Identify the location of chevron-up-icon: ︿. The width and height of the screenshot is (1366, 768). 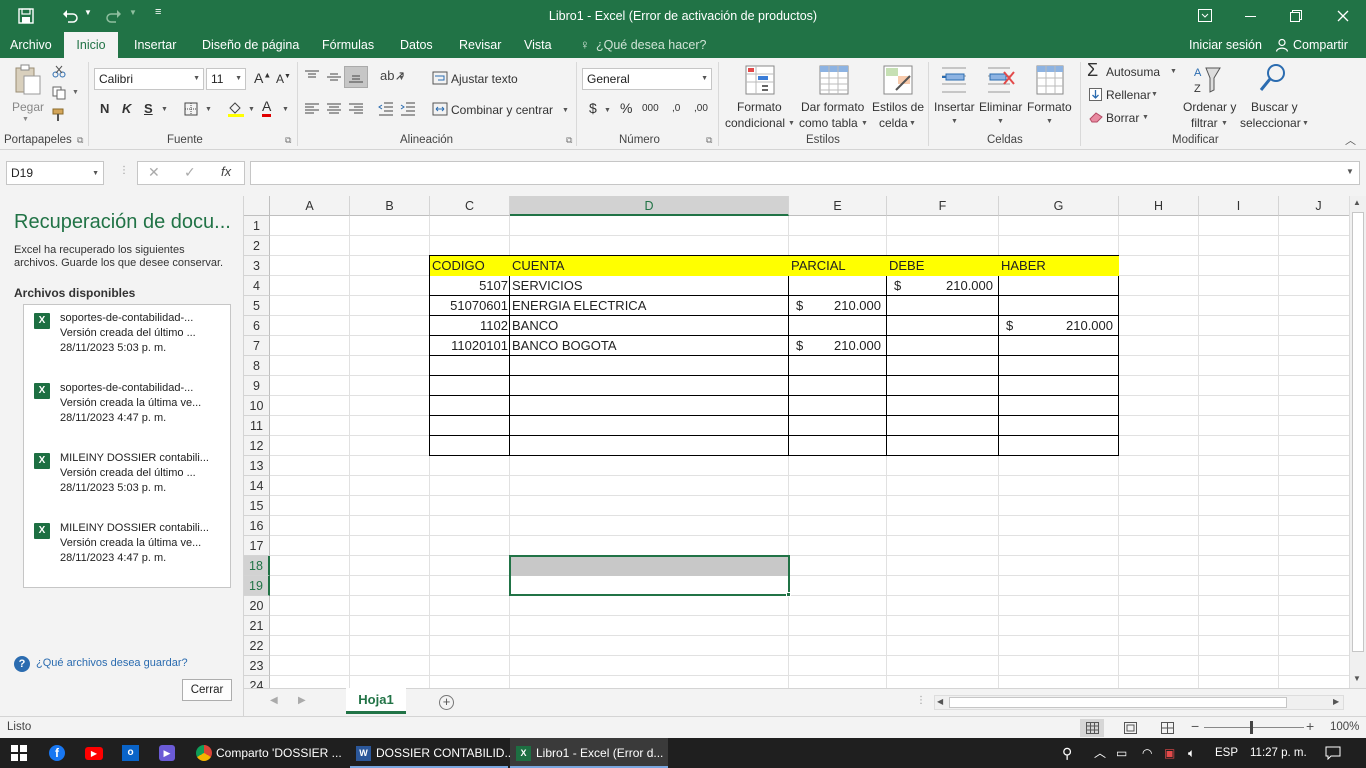
(1100, 753).